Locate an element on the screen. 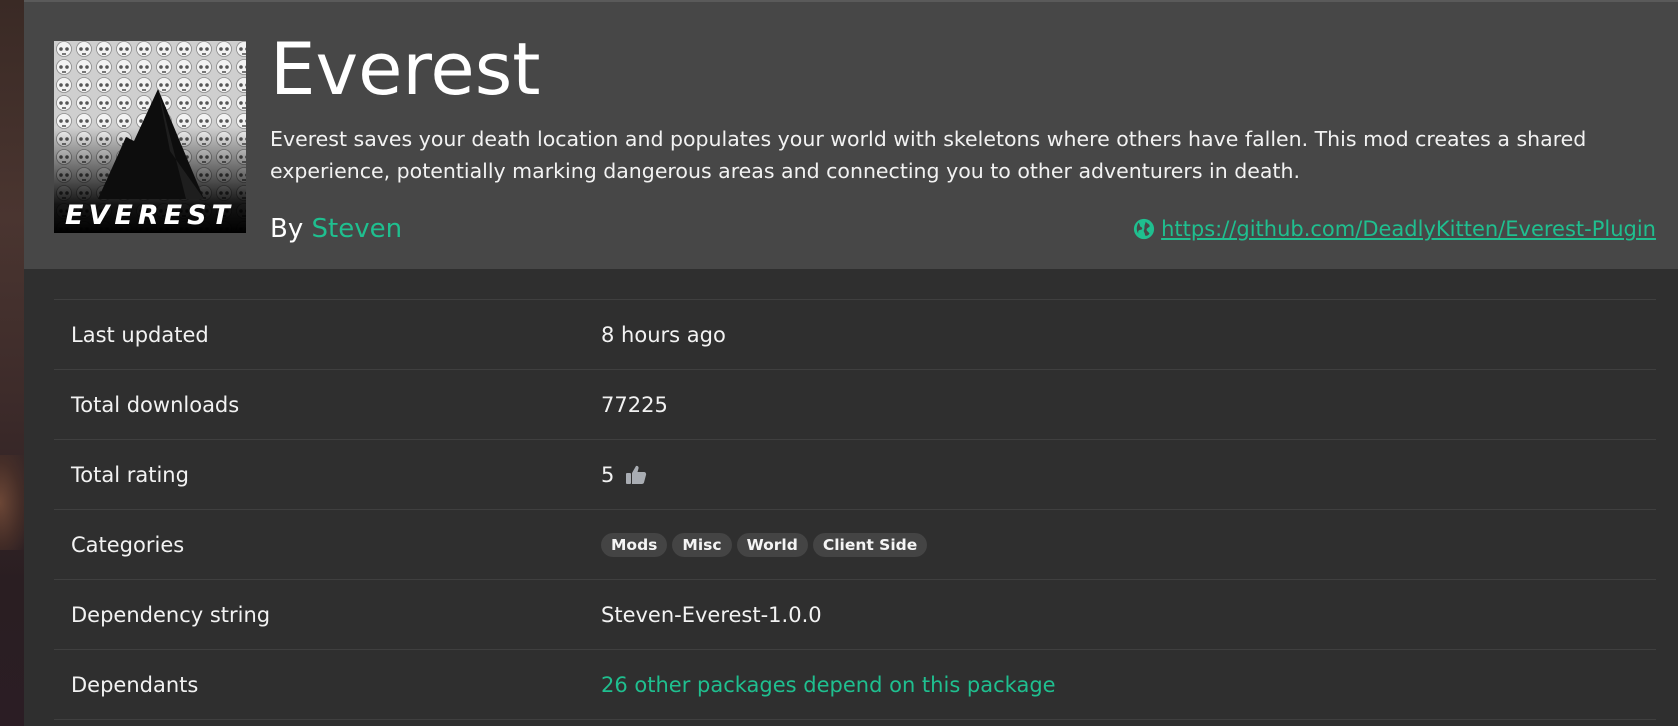 Image resolution: width=1678 pixels, height=726 pixels. category-tag: Mods is located at coordinates (634, 545).